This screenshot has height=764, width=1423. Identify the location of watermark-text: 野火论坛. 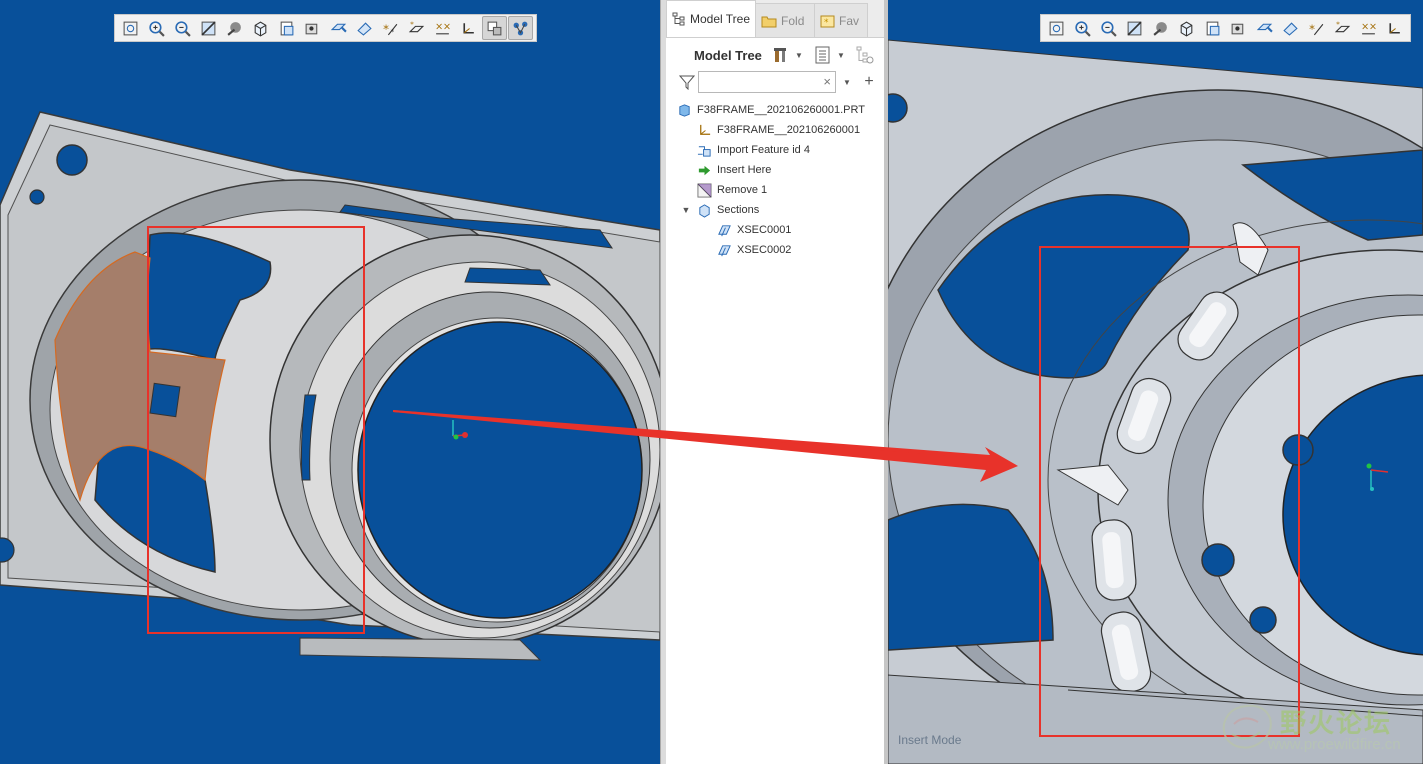
(1336, 723).